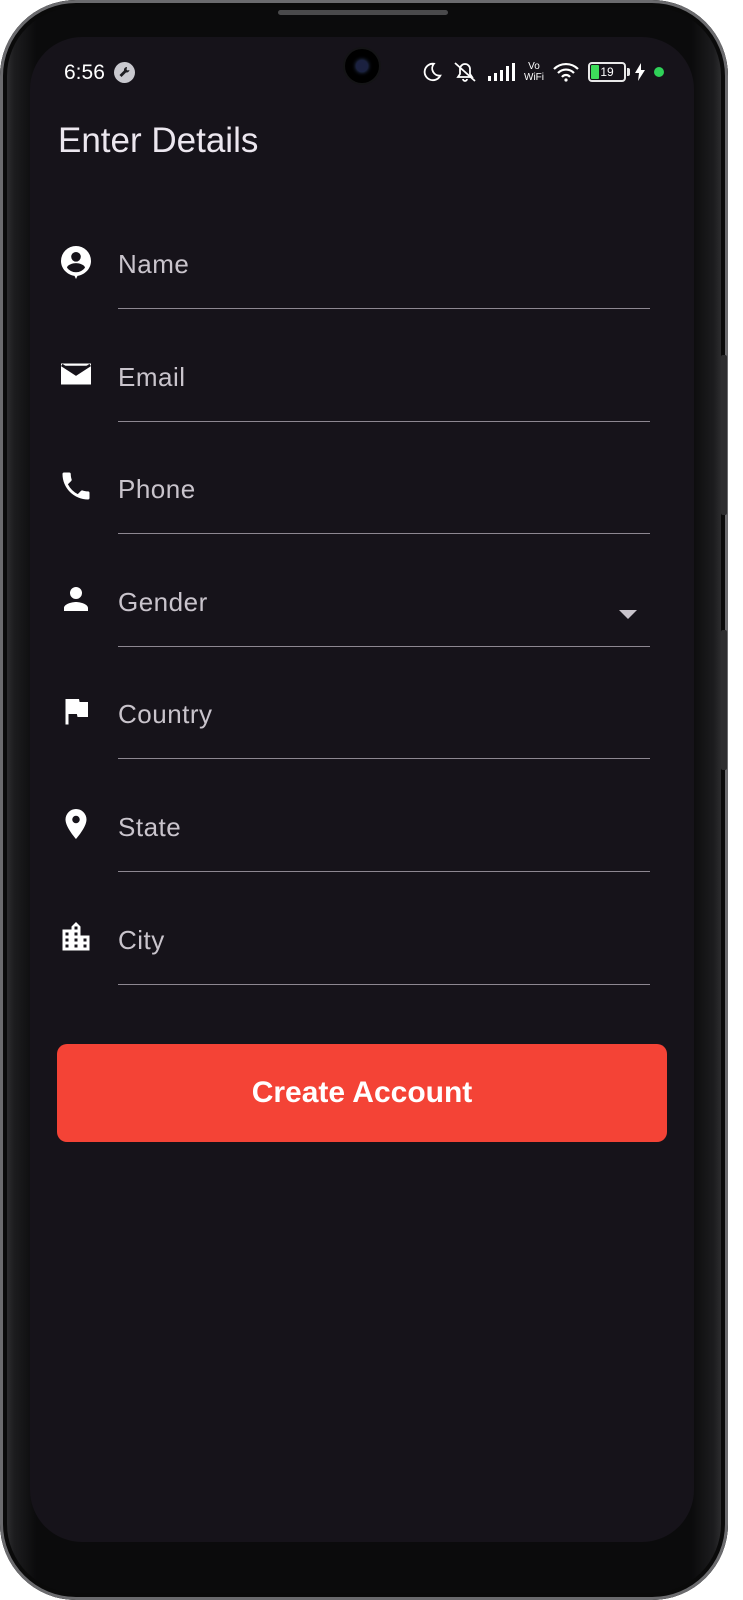 This screenshot has height=1600, width=743. What do you see at coordinates (362, 818) in the screenshot?
I see `state-field: State` at bounding box center [362, 818].